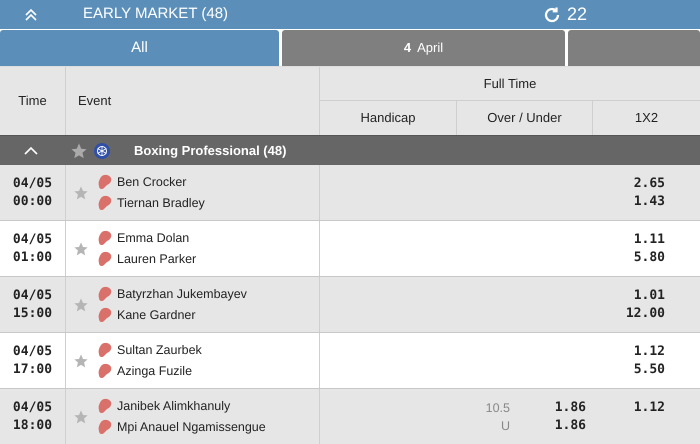 This screenshot has height=444, width=700. I want to click on date-tab: 4 April, so click(423, 48).